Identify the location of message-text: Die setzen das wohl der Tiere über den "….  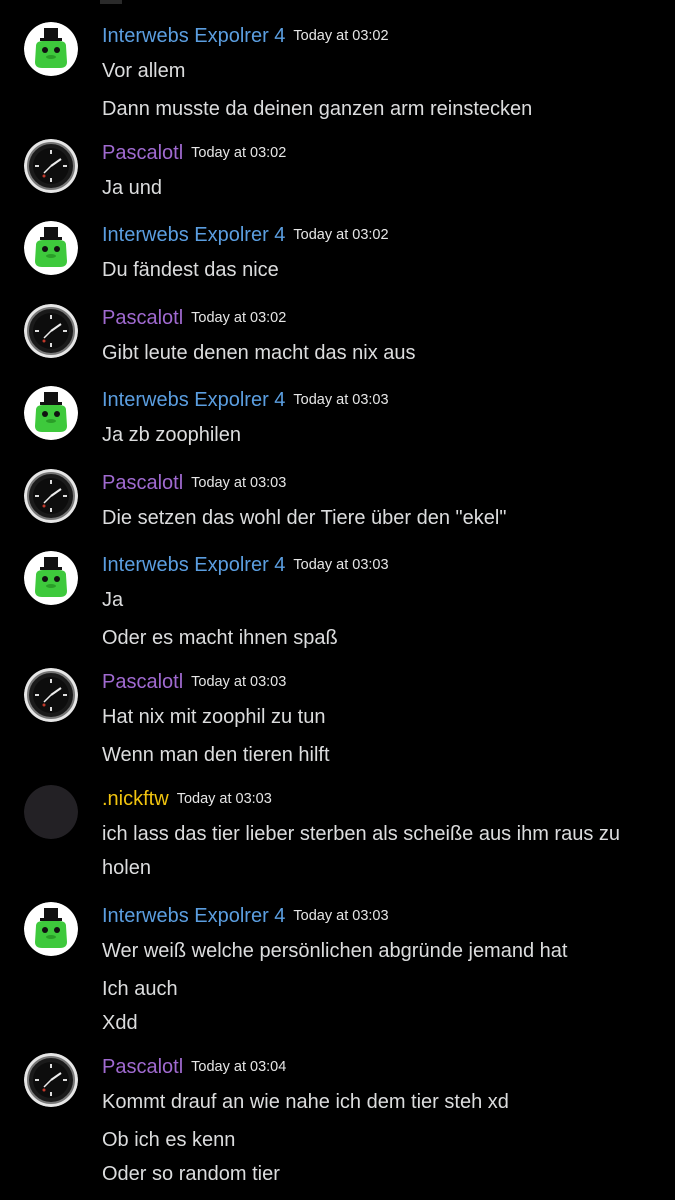
(304, 518).